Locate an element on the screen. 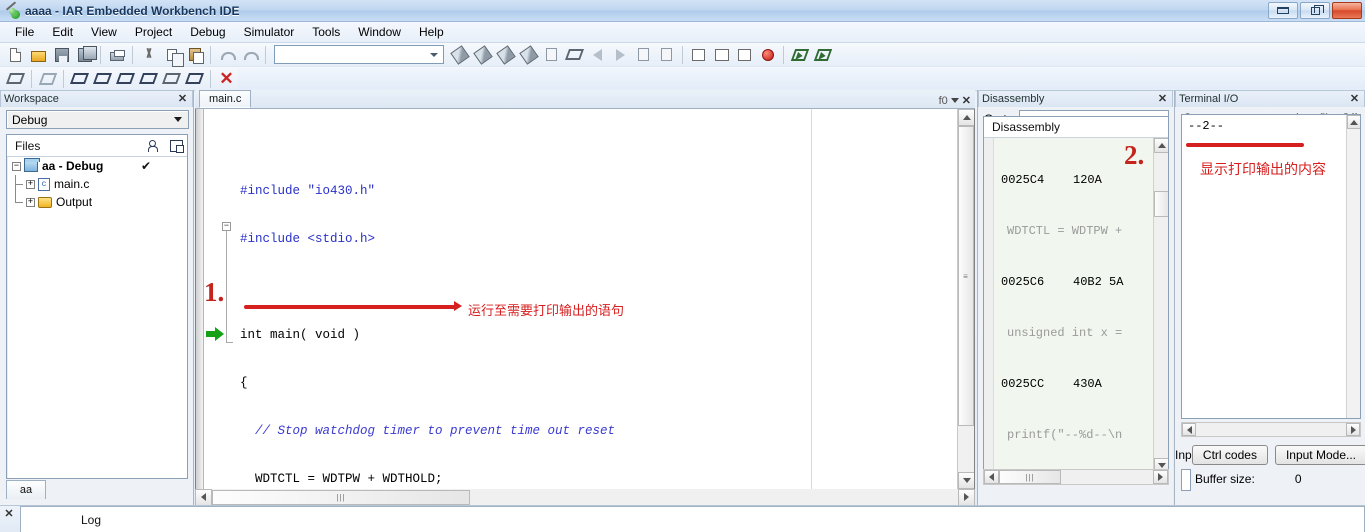  navigate-back-icon is located at coordinates (643, 54).